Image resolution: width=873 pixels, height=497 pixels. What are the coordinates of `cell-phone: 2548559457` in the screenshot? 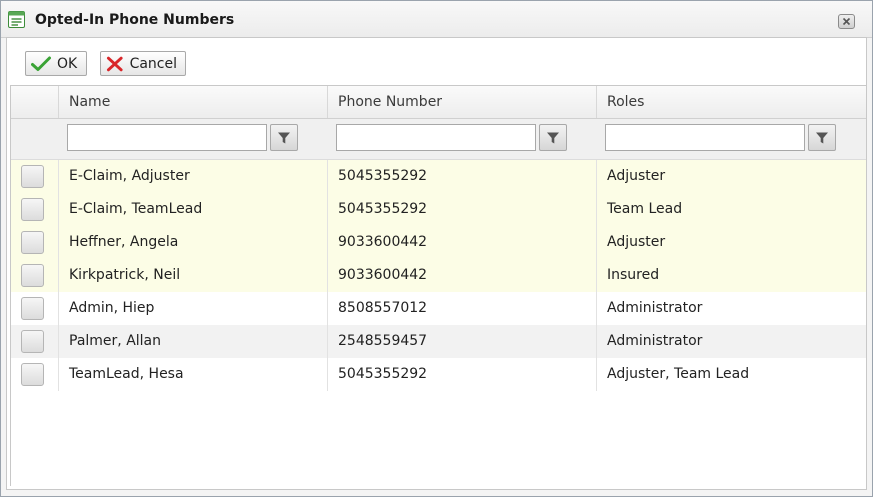 It's located at (461, 341).